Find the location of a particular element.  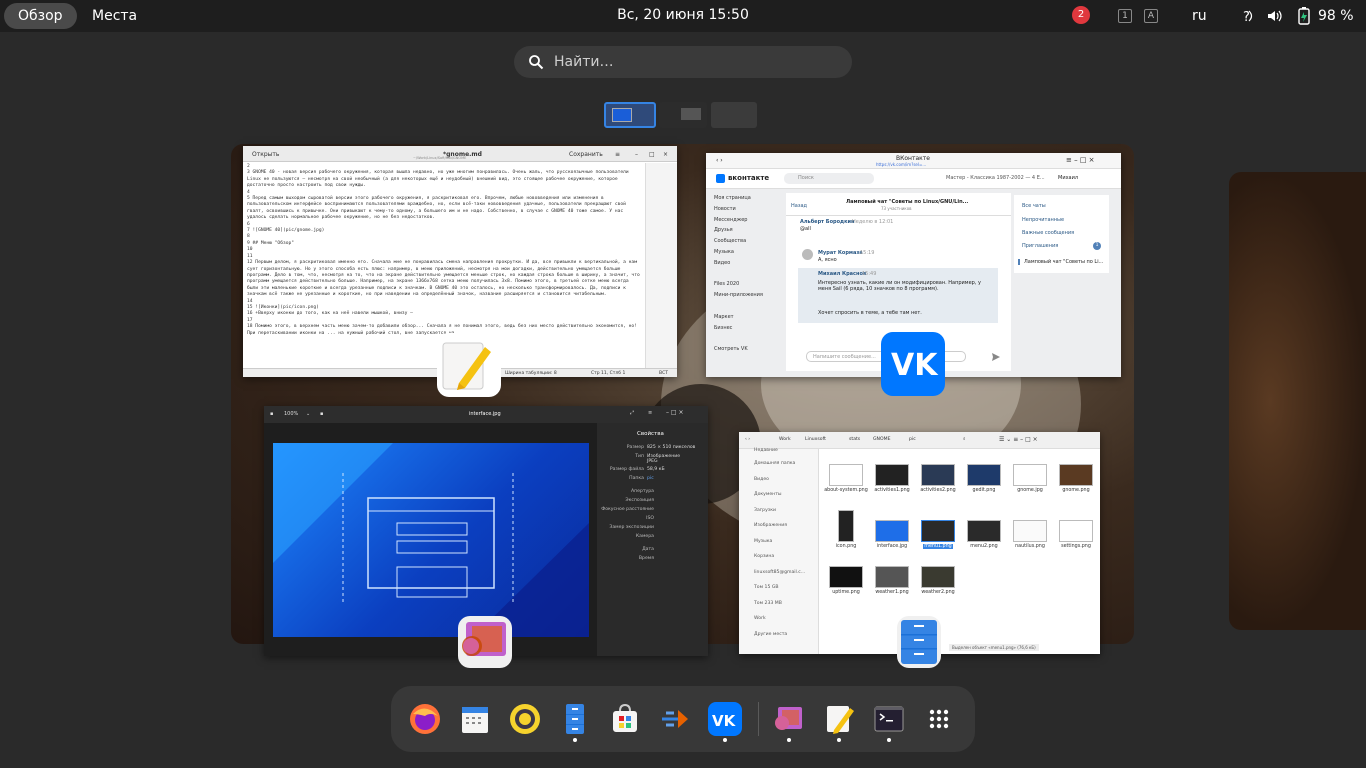

notification-badge: 2 is located at coordinates (1081, 15).